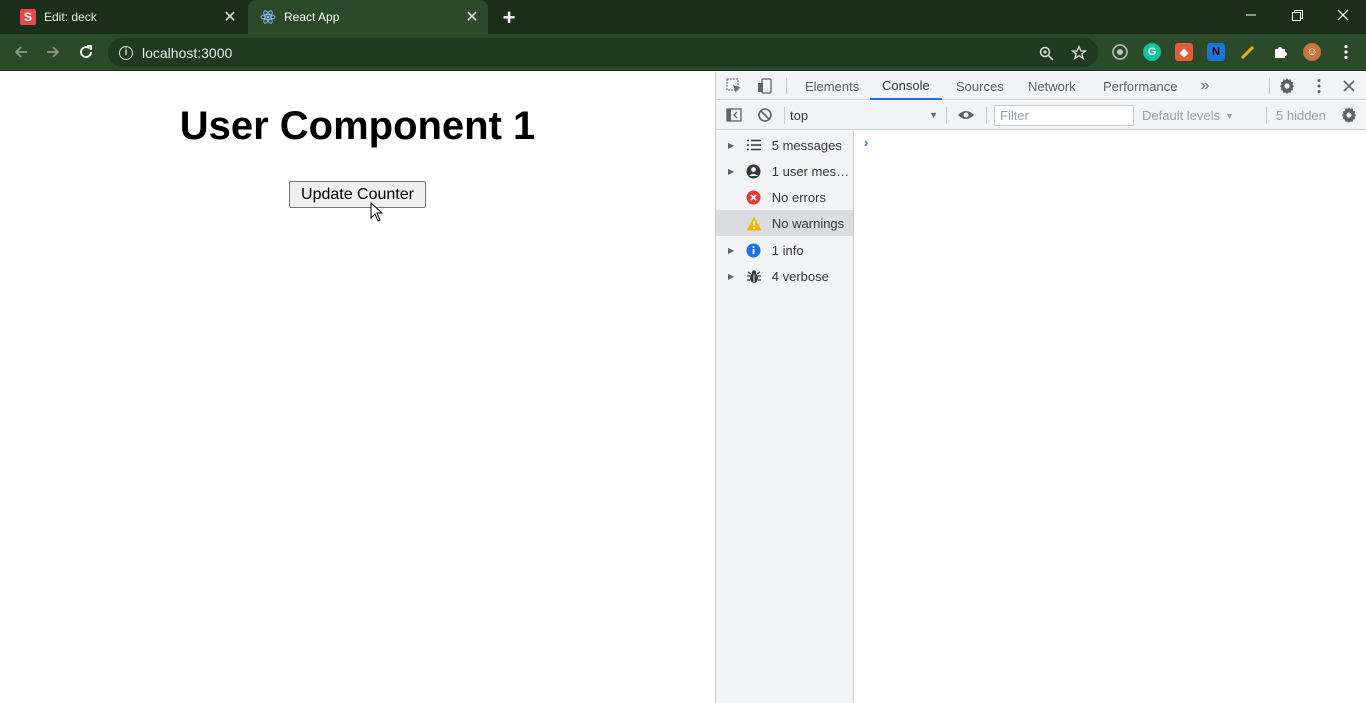  Describe the element at coordinates (28, 17) in the screenshot. I see `s-favicon-icon: S` at that location.